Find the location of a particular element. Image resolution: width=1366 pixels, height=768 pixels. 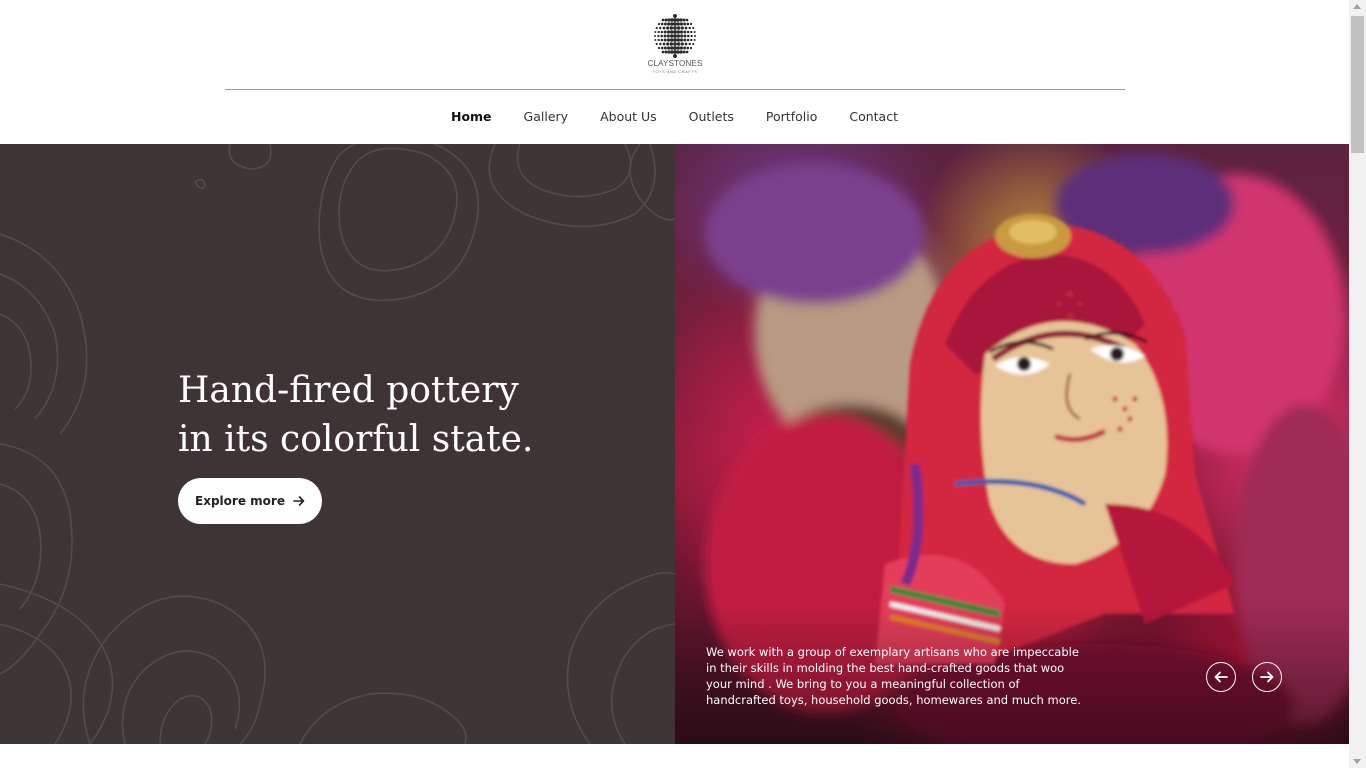

nav-portfolio: Portfolio is located at coordinates (791, 118).